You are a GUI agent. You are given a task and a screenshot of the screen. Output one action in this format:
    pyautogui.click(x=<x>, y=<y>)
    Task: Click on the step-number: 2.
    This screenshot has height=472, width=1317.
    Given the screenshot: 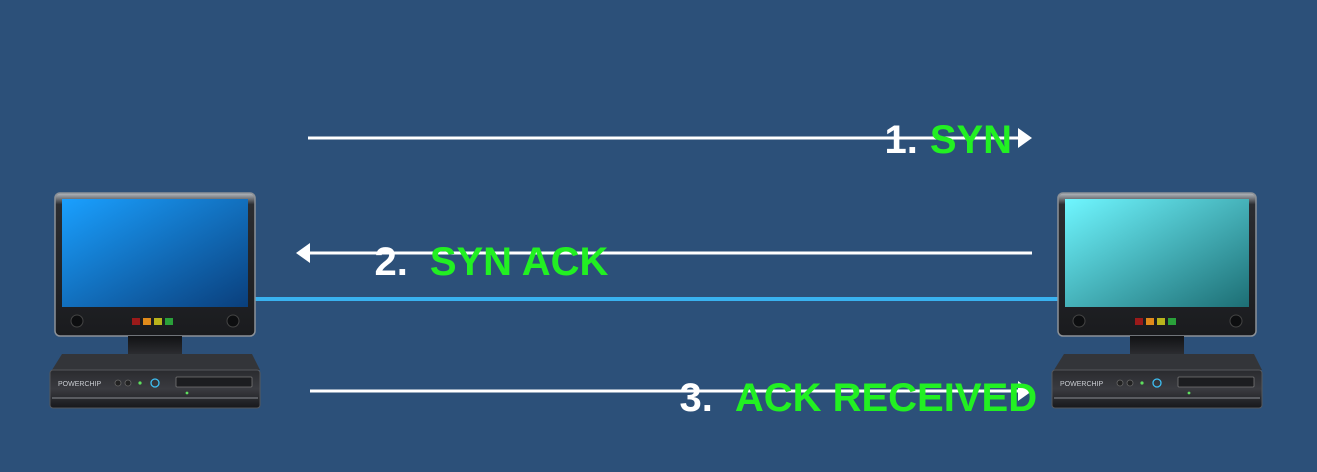 What is the action you would take?
    pyautogui.click(x=391, y=262)
    